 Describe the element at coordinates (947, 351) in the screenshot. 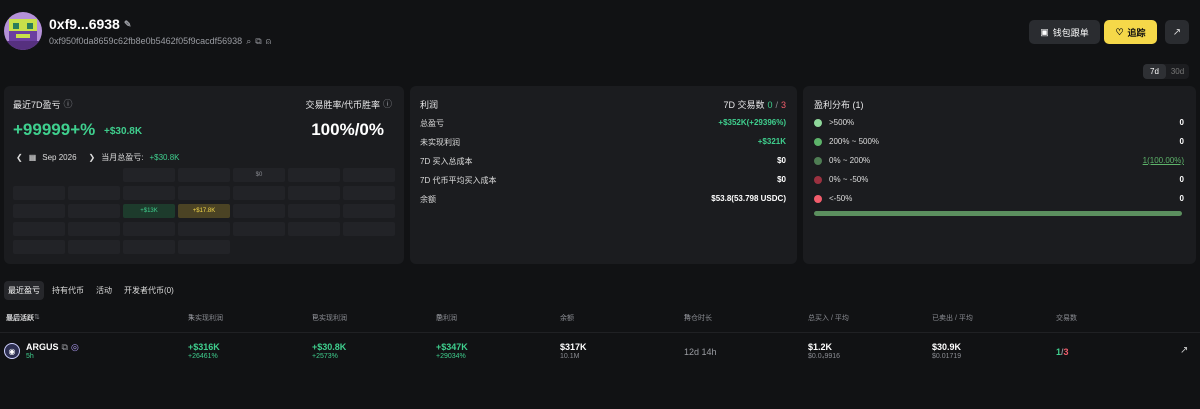

I see `sold-cell: $30.9K $0.01719` at that location.